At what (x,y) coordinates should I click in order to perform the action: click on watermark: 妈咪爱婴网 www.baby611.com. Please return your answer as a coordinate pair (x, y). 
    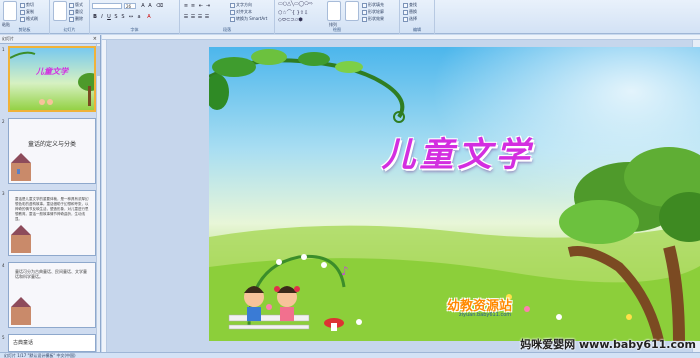
    Looking at the image, I should click on (608, 344).